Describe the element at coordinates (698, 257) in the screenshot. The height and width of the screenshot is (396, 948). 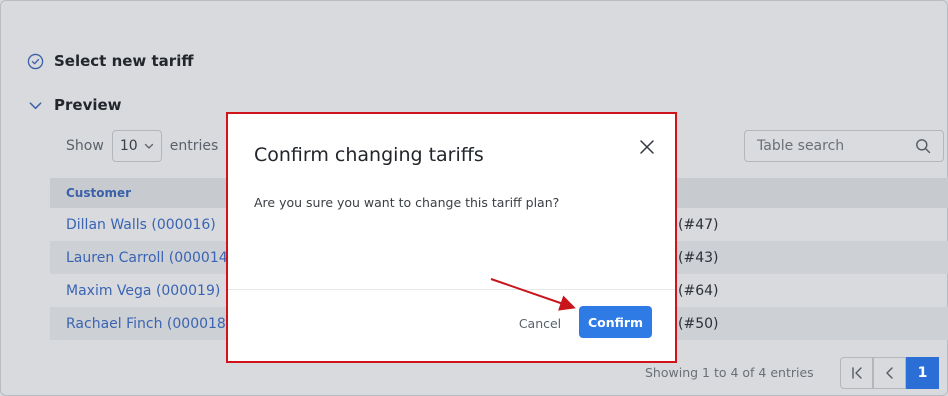
I see `plan-cell: (#43)` at that location.